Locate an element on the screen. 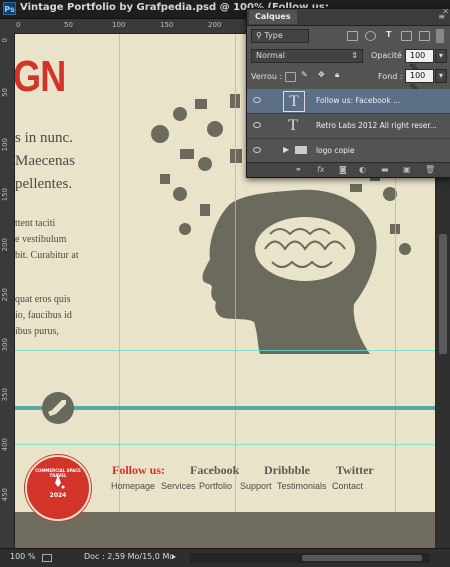 Image resolution: width=450 pixels, height=567 pixels. fill-input: 100 % is located at coordinates (419, 80).